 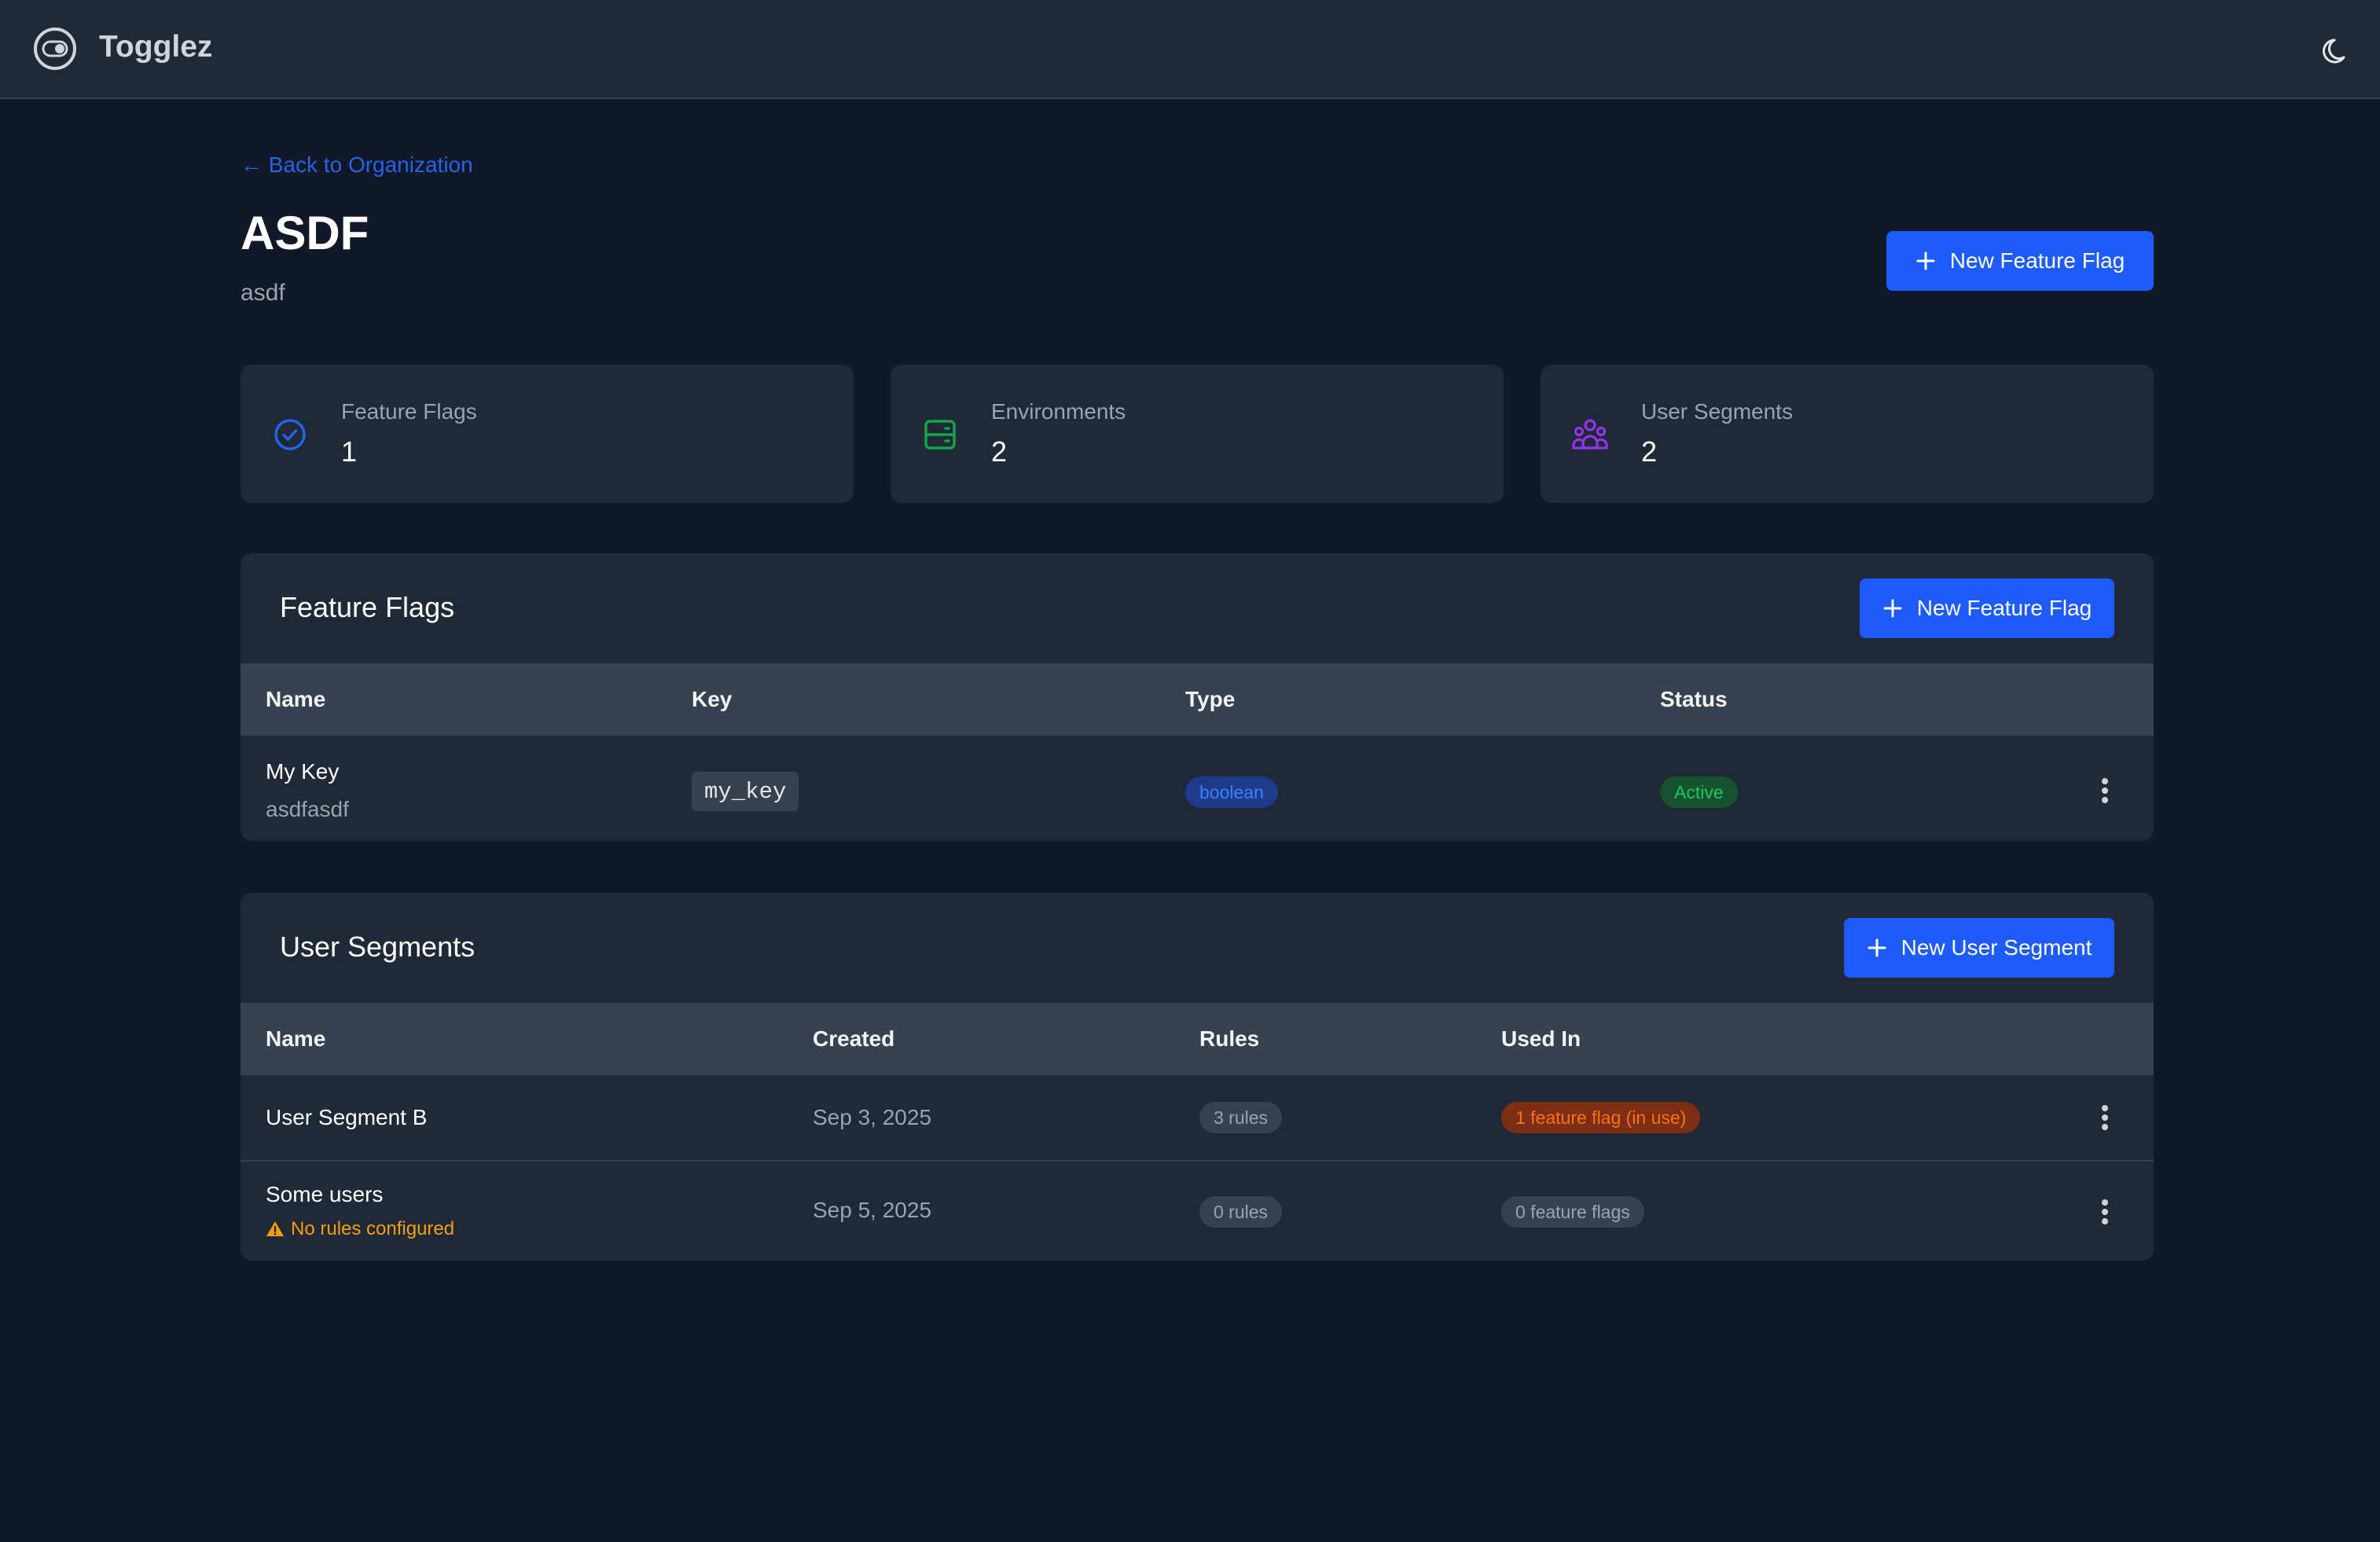 I want to click on table-header: Name Created Rules Used In, so click(x=1197, y=1039).